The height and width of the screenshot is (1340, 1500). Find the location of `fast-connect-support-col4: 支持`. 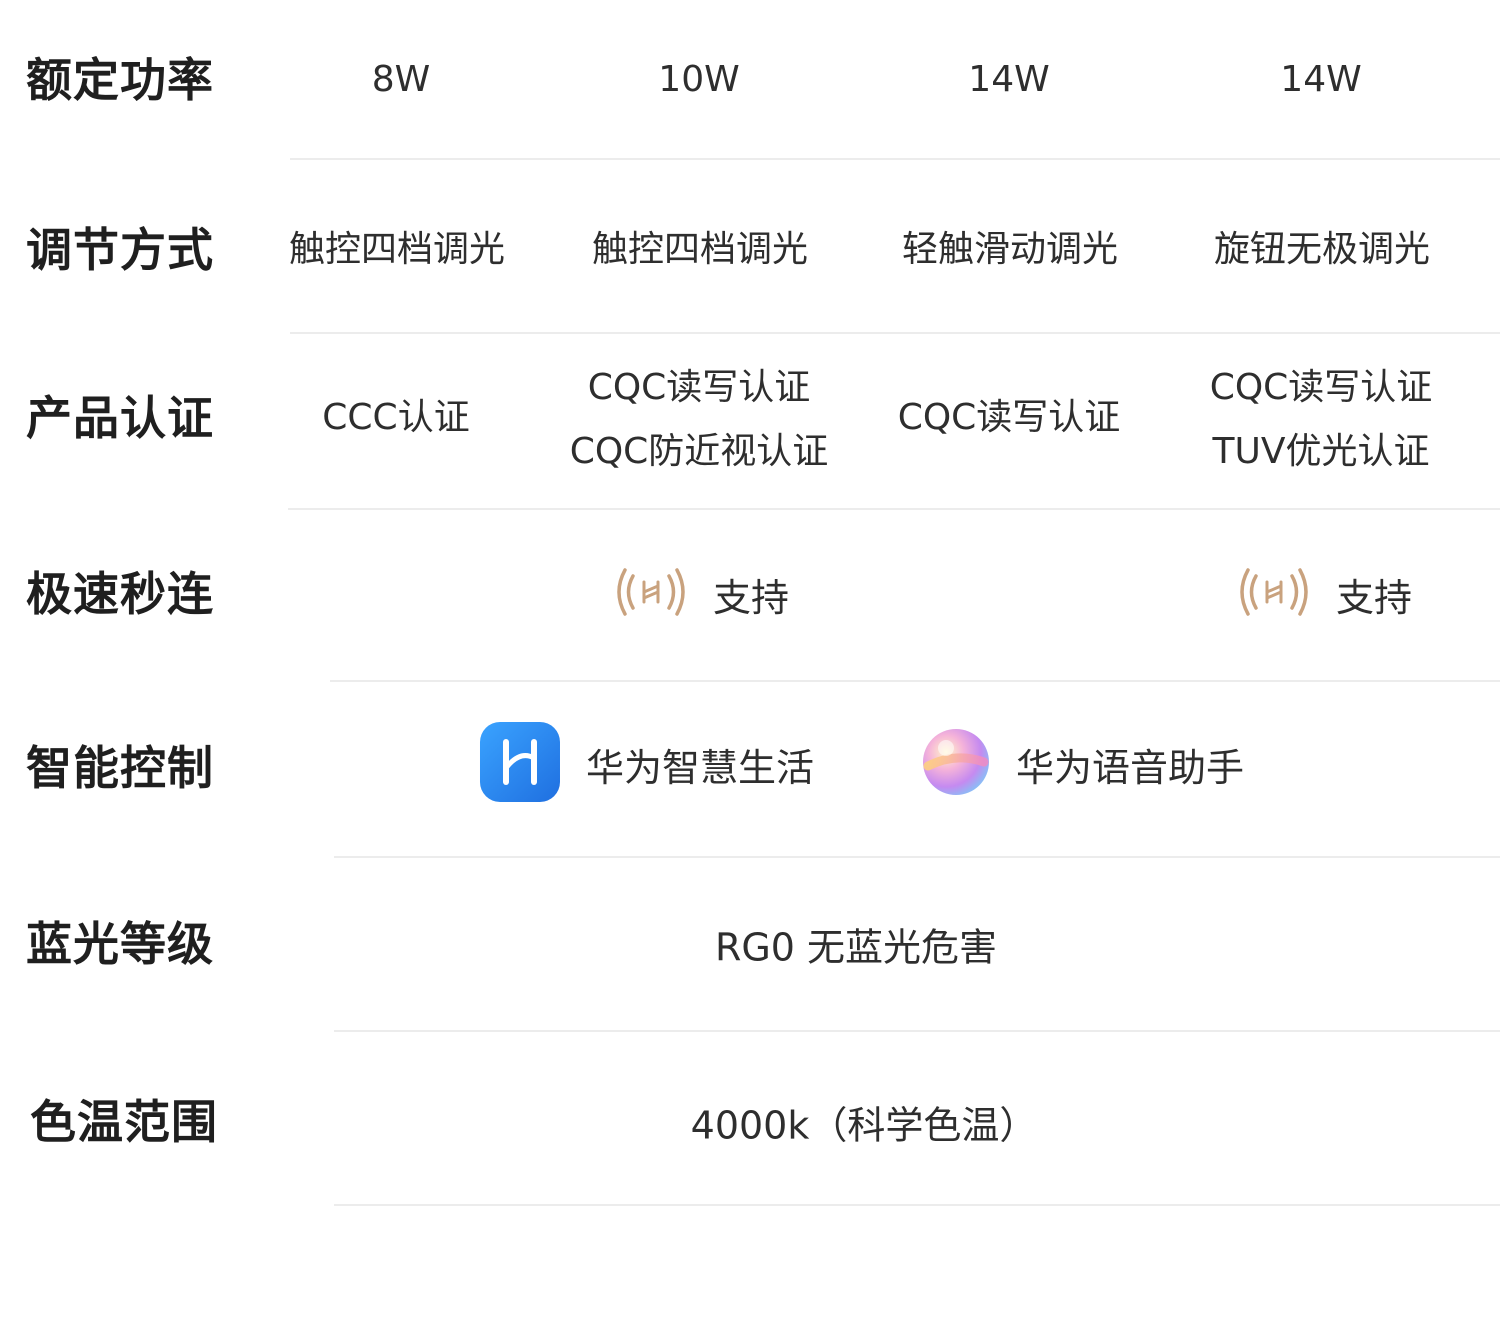

fast-connect-support-col4: 支持 is located at coordinates (1323, 594).